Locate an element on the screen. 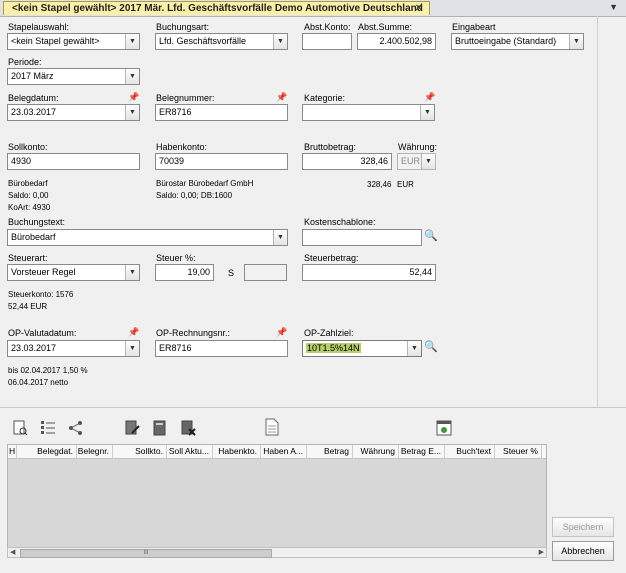 This screenshot has height=573, width=626. belegdatum-value: 23.03.2017 is located at coordinates (34, 112).